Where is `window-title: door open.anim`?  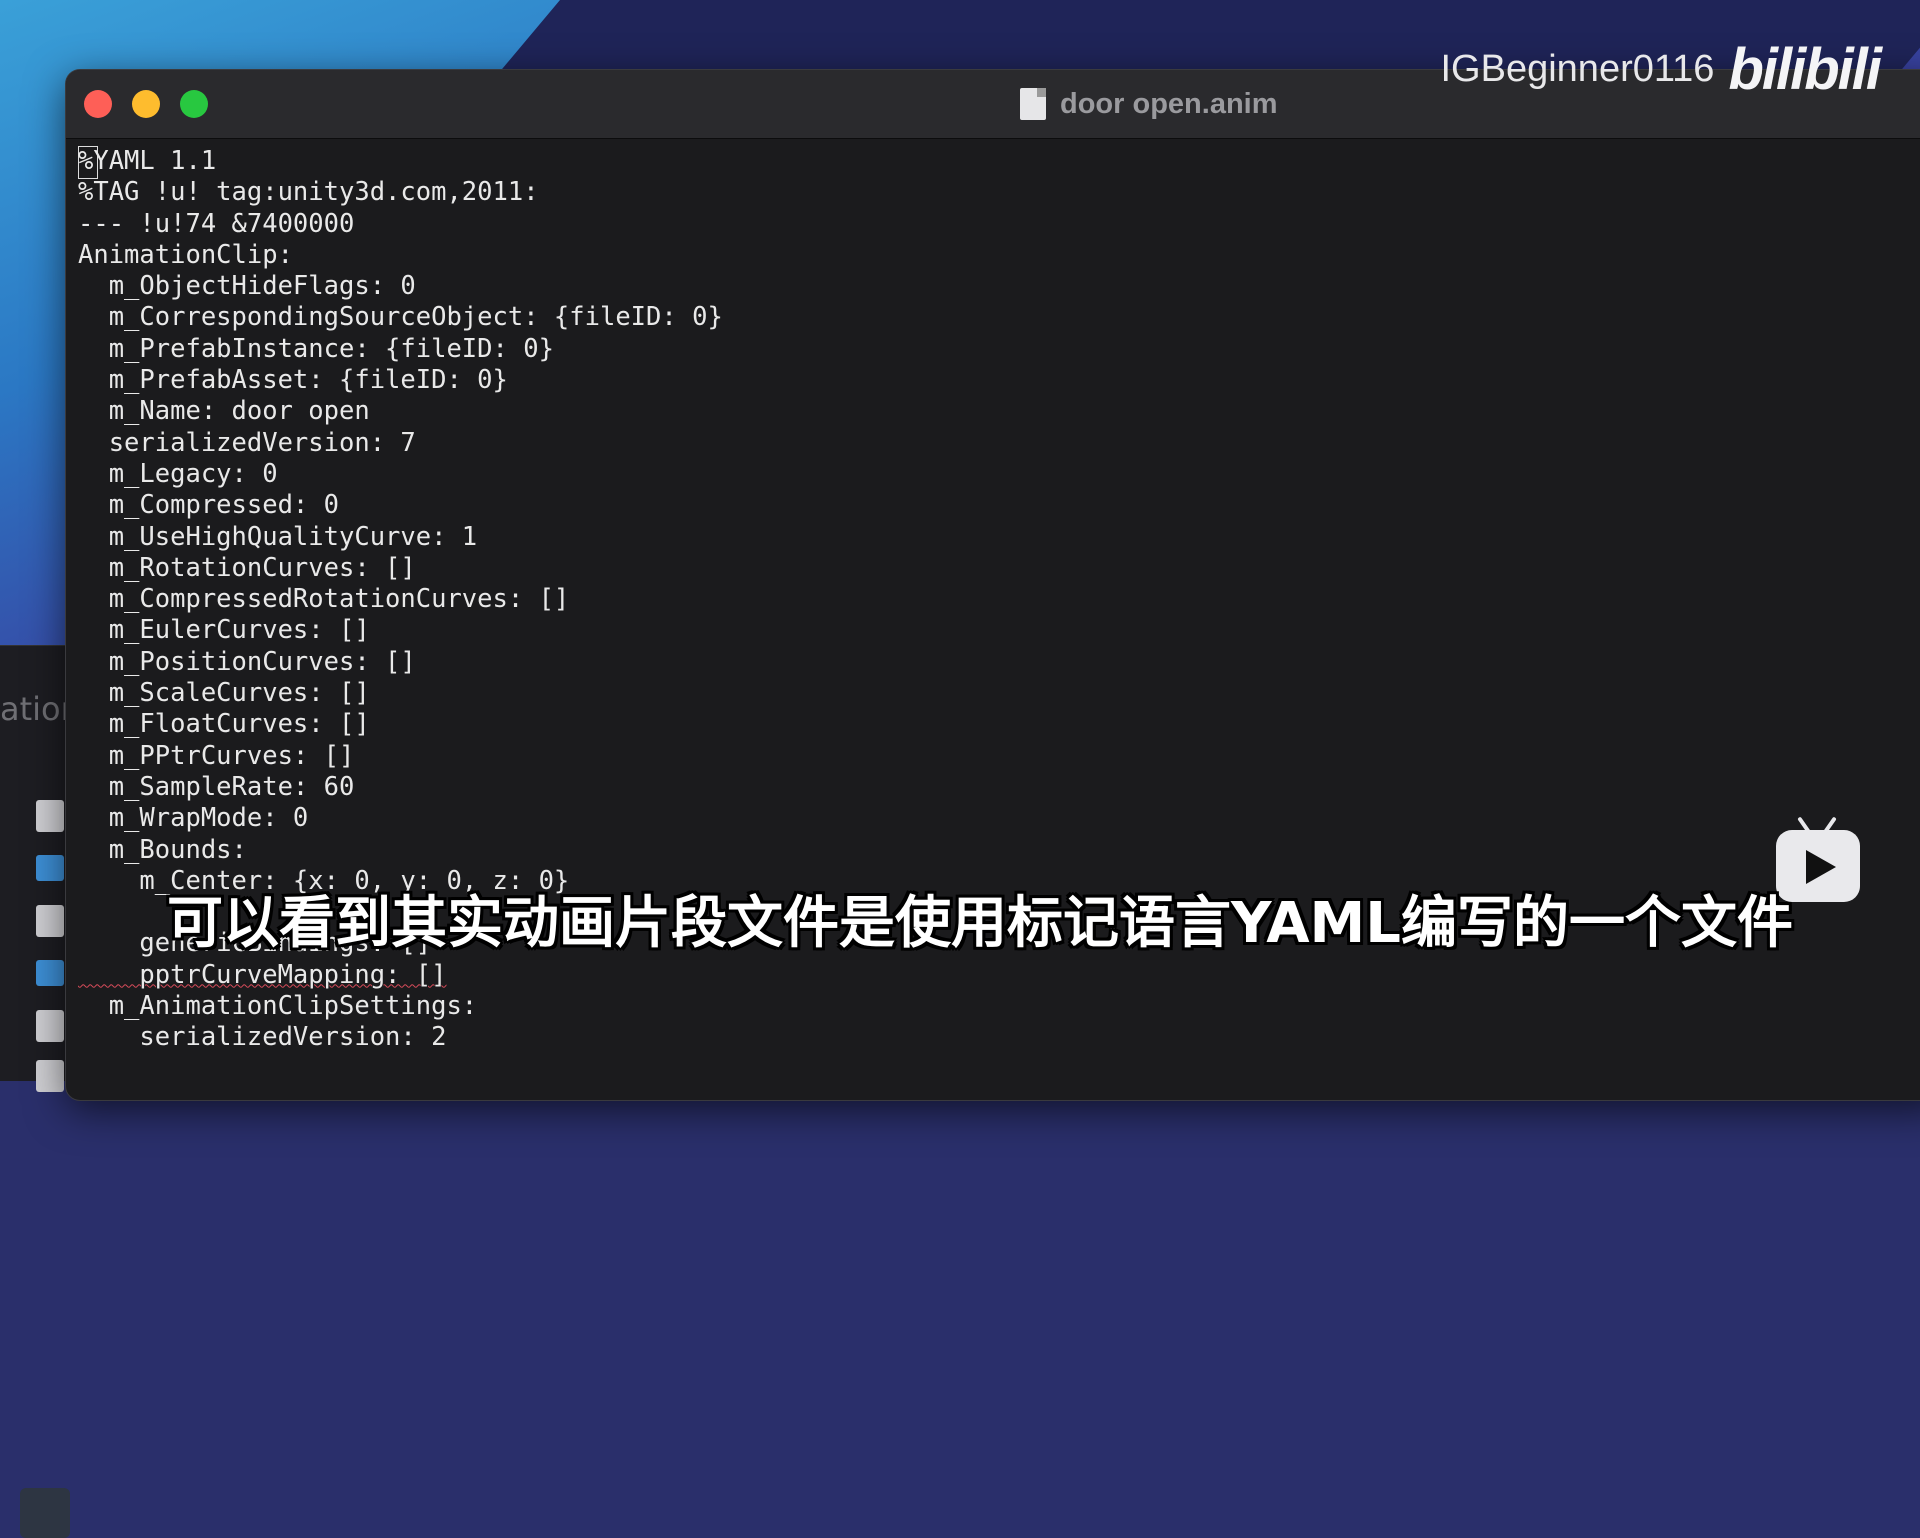
window-title: door open.anim is located at coordinates (1149, 104).